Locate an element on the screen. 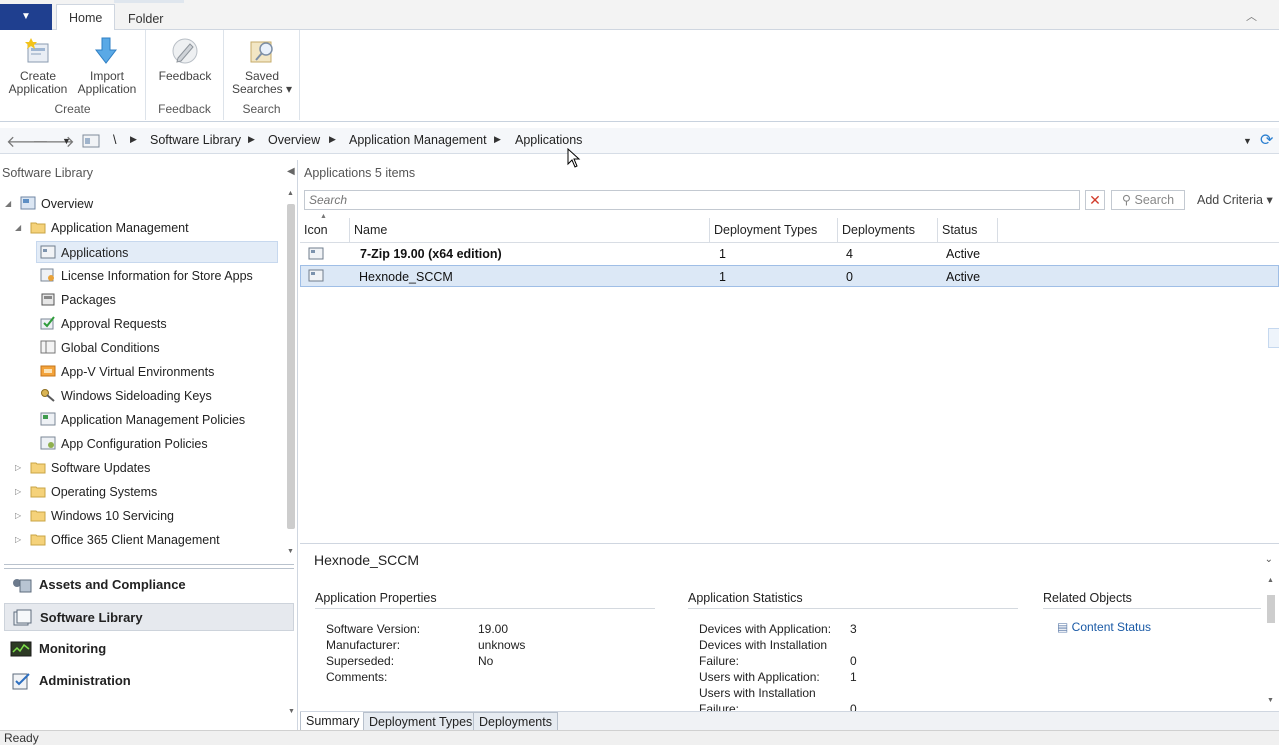 The width and height of the screenshot is (1279, 745). import-arrow-icon is located at coordinates (106, 50).